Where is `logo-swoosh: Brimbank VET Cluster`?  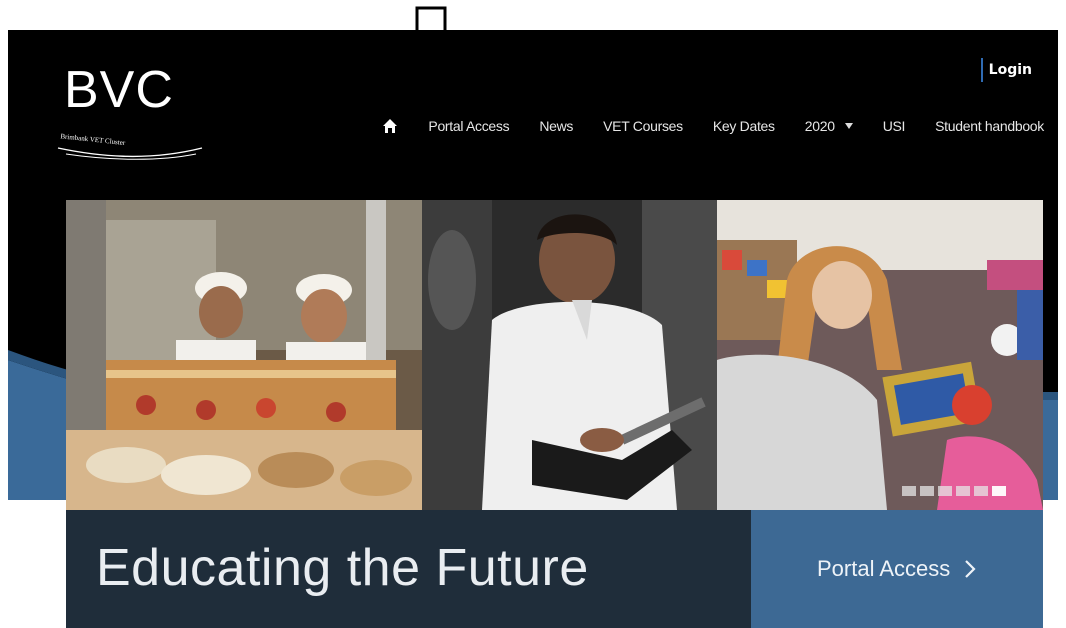
logo-swoosh: Brimbank VET Cluster is located at coordinates (130, 146).